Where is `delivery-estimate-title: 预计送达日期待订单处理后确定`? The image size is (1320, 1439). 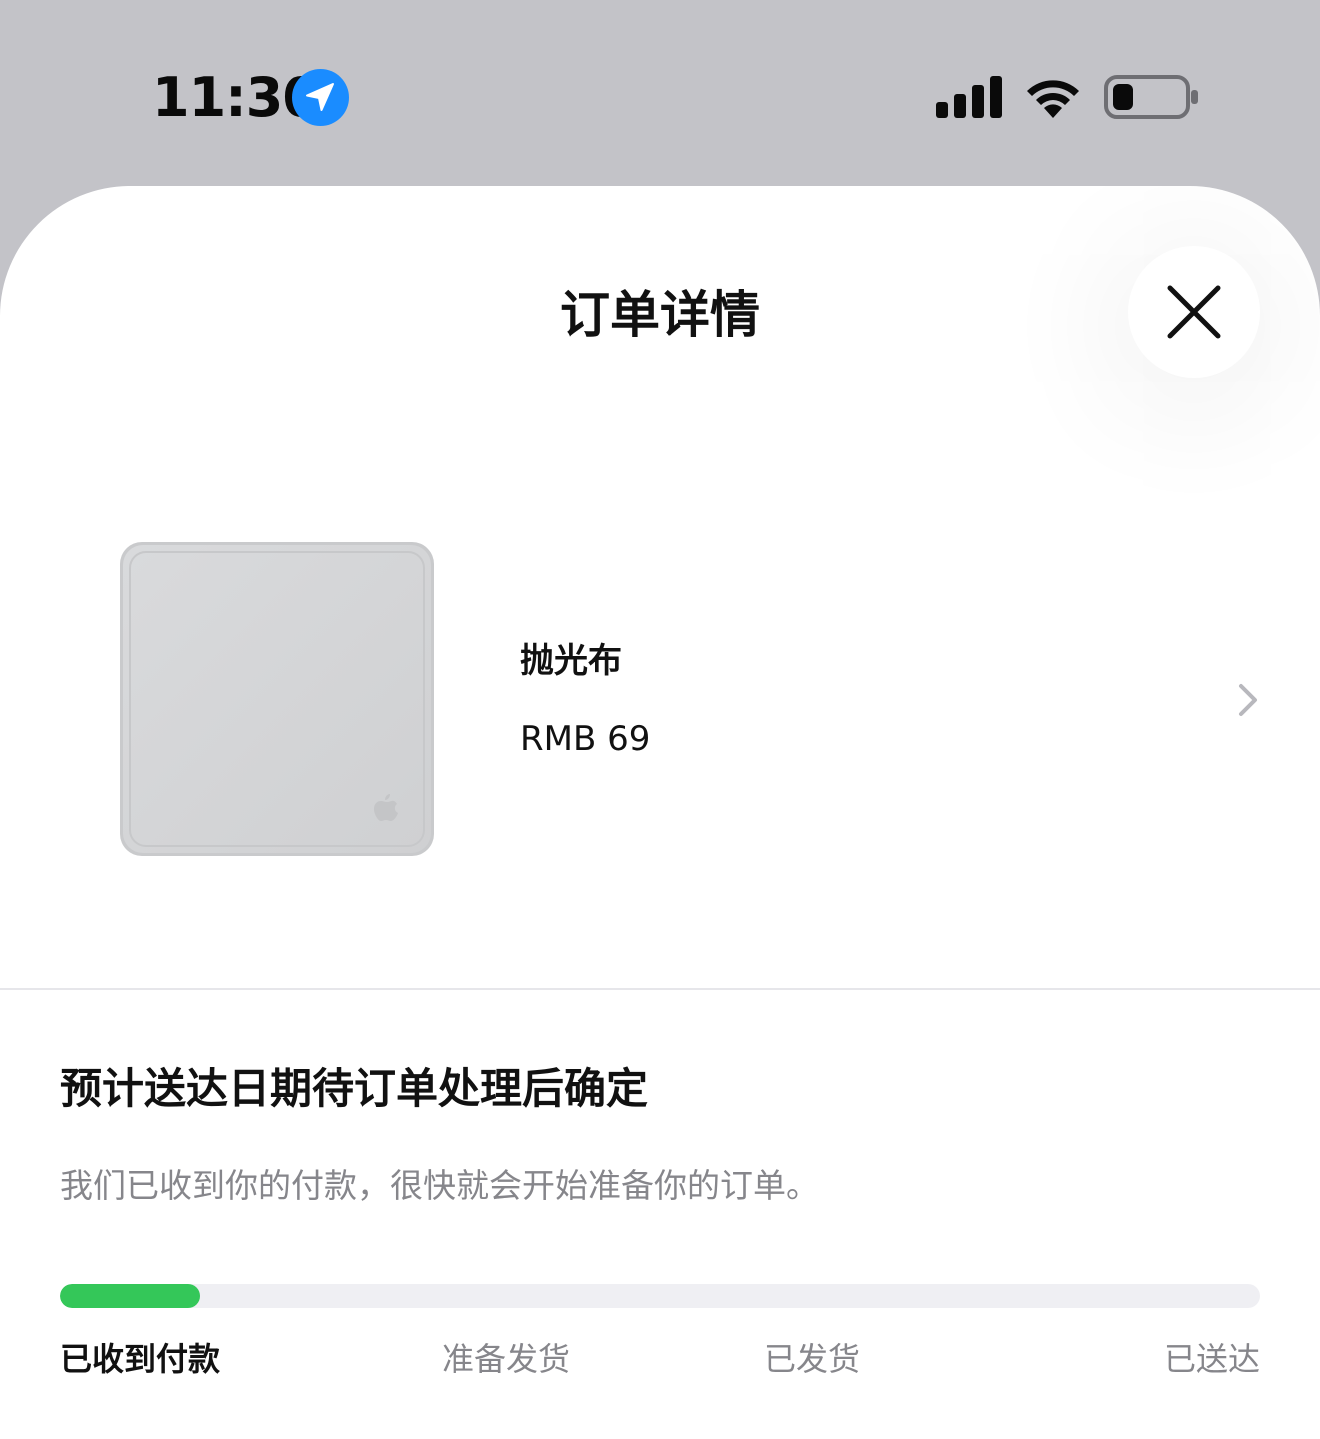
delivery-estimate-title: 预计送达日期待订单处理后确定 is located at coordinates (354, 1088).